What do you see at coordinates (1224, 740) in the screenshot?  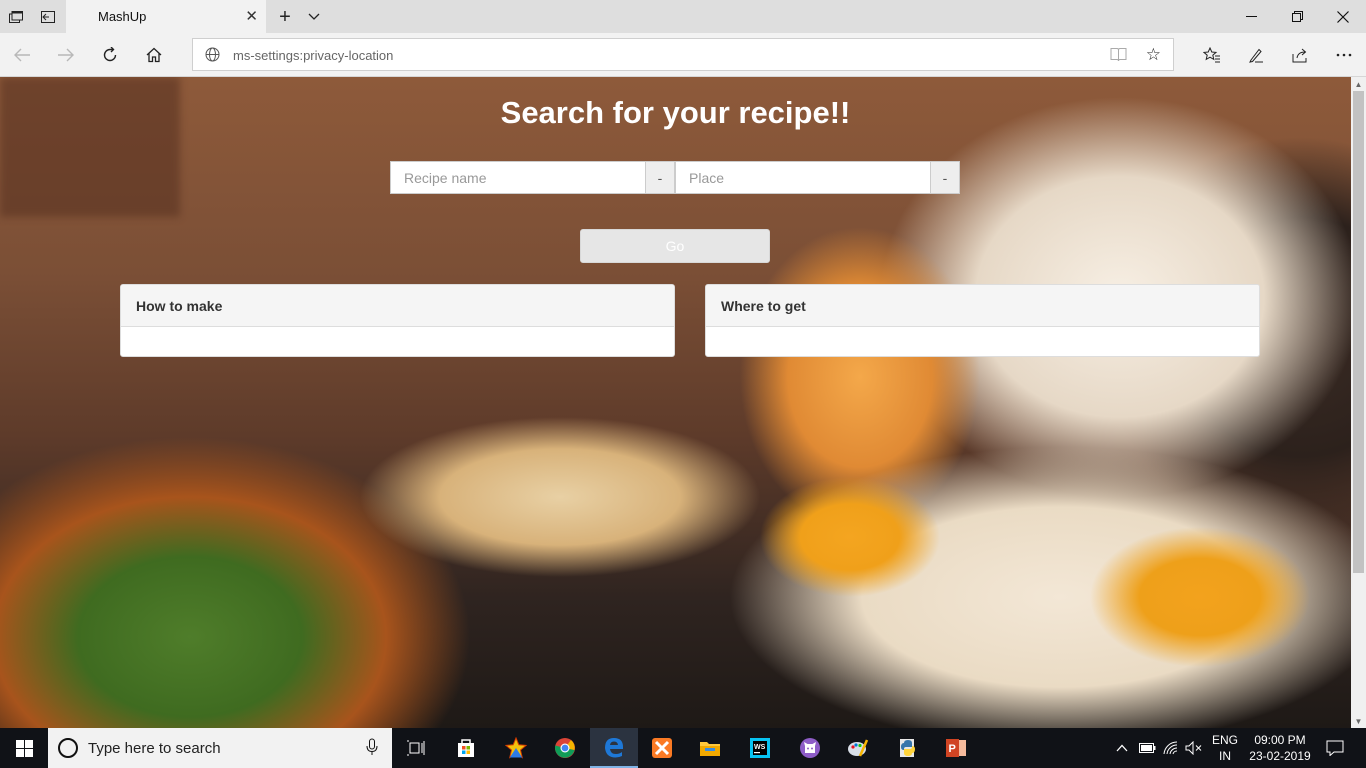 I see `language-top: ENG` at bounding box center [1224, 740].